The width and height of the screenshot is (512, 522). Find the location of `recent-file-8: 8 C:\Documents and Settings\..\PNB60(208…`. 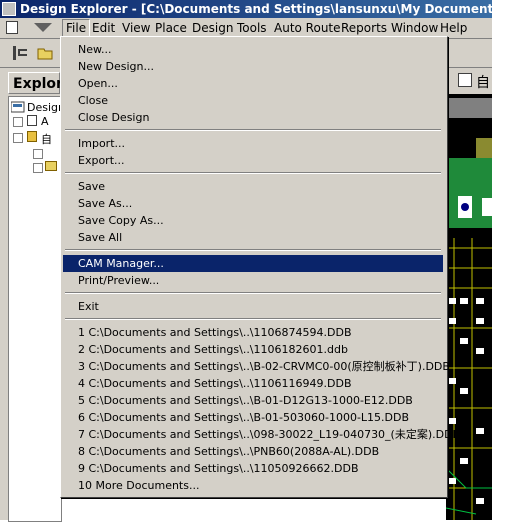

recent-file-8: 8 C:\Documents and Settings\..\PNB60(208… is located at coordinates (253, 451).